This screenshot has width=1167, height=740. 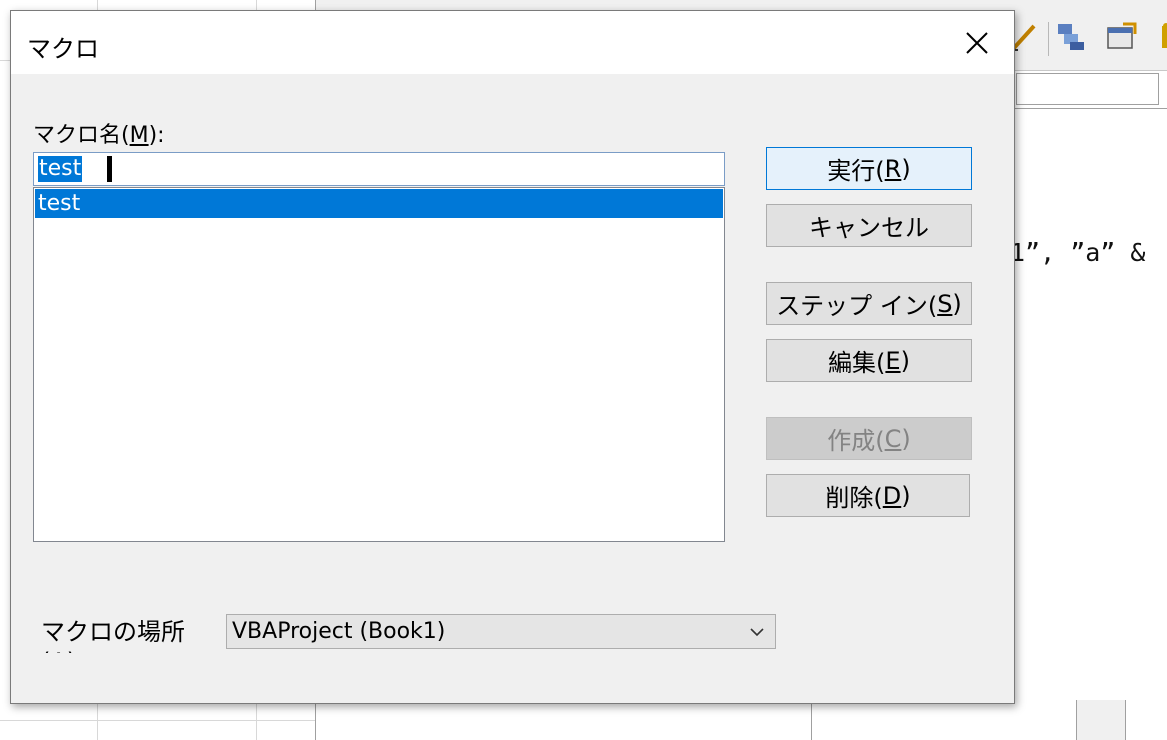 I want to click on macro-location-label: マクロの場所(A), so click(x=113, y=635).